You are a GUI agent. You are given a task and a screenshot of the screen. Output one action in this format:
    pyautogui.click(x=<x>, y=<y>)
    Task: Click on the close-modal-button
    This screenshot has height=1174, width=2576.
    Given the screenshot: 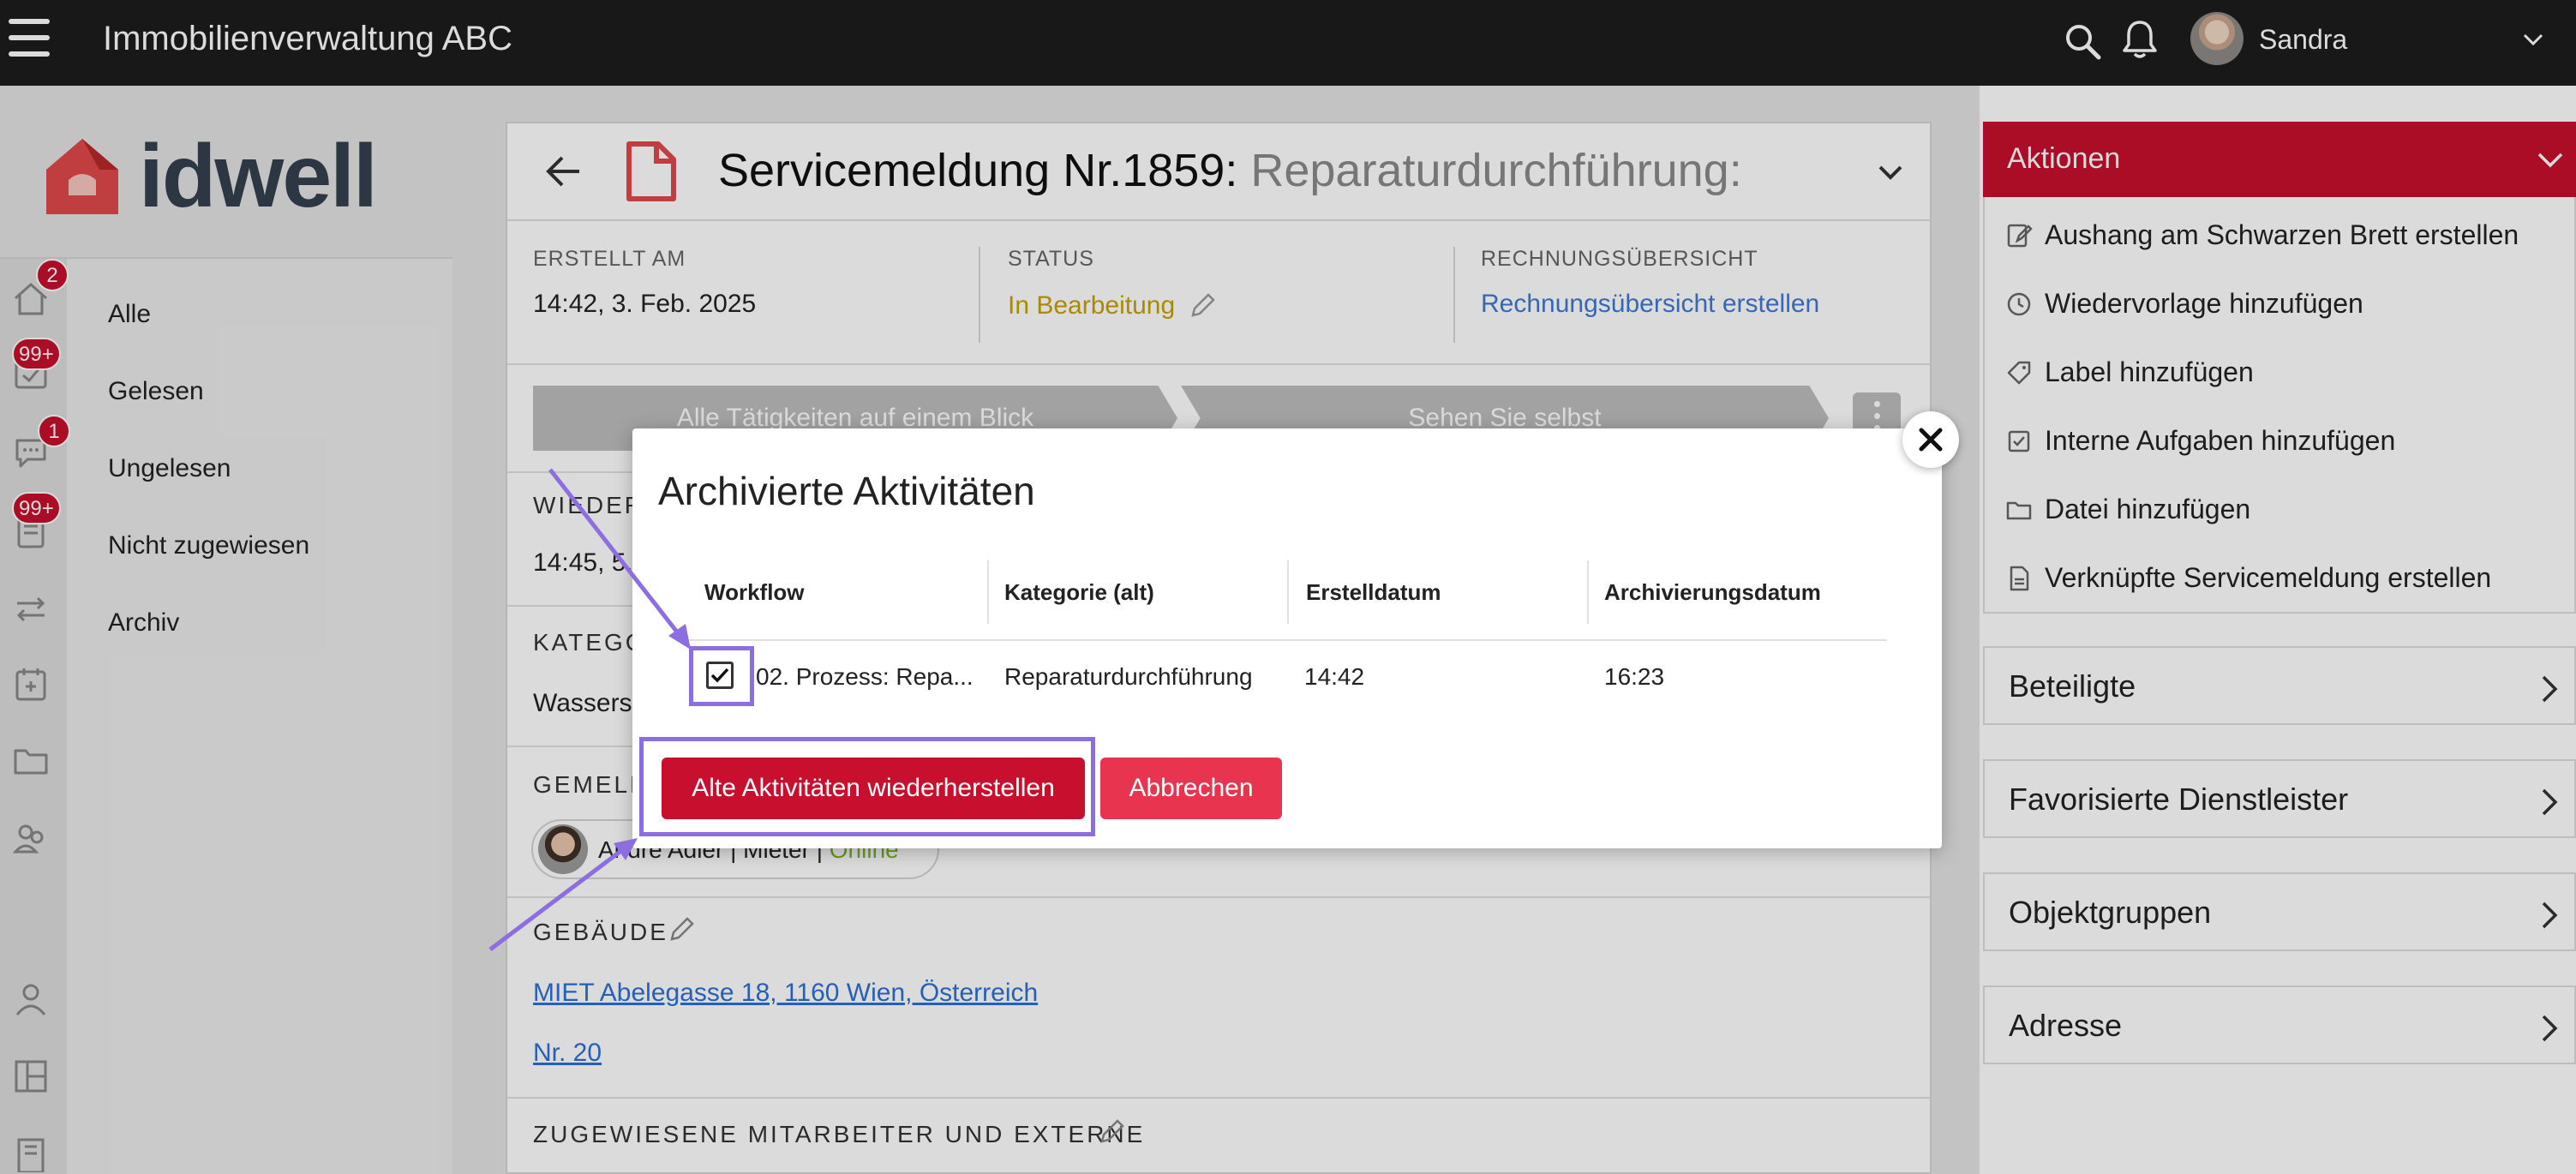 What is the action you would take?
    pyautogui.click(x=1930, y=440)
    